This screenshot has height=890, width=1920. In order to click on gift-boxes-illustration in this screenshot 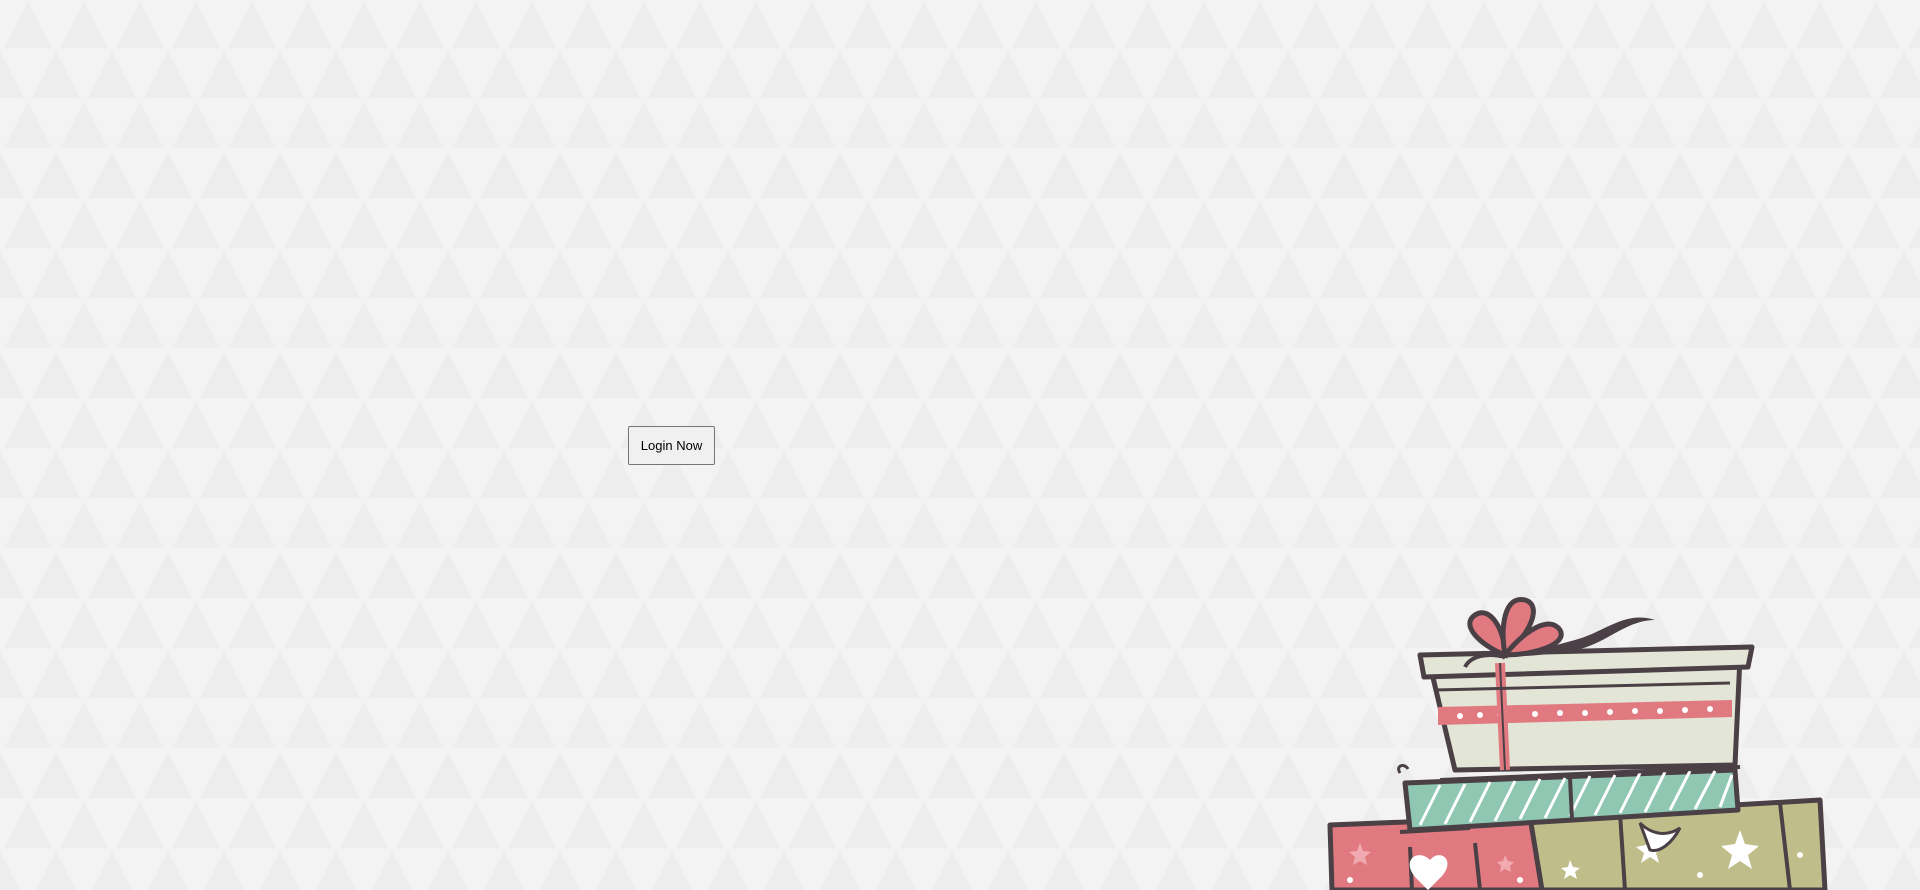, I will do `click(1577, 743)`.